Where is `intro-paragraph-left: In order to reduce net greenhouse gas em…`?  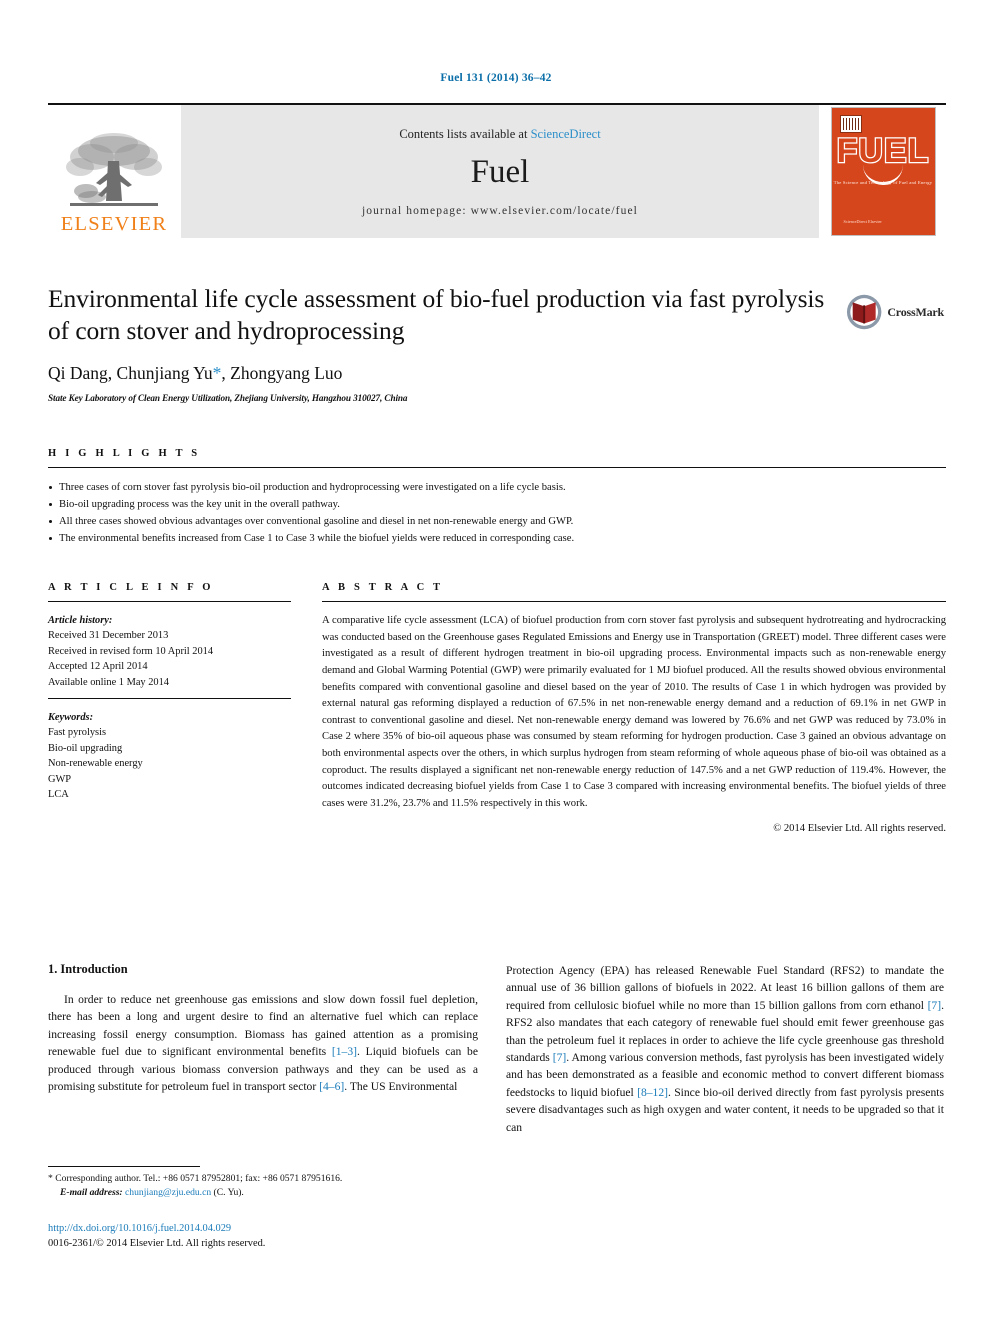
intro-paragraph-left: In order to reduce net greenhouse gas em… is located at coordinates (263, 1043).